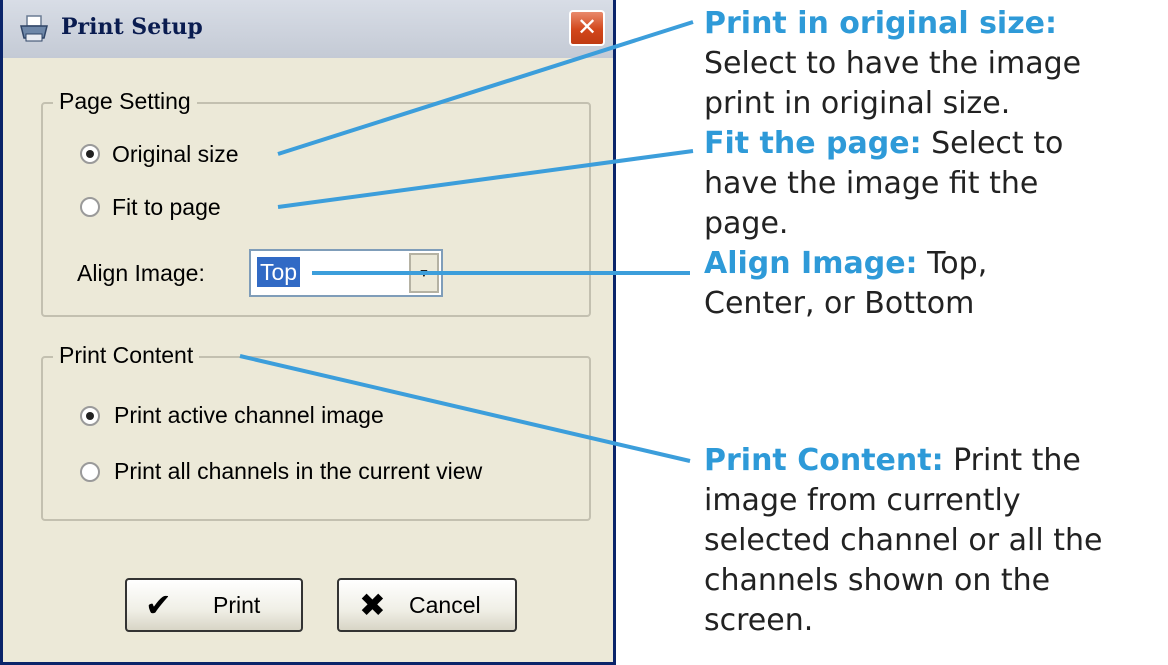 This screenshot has width=1168, height=665. I want to click on callout-line-fit-to-page, so click(485, 179).